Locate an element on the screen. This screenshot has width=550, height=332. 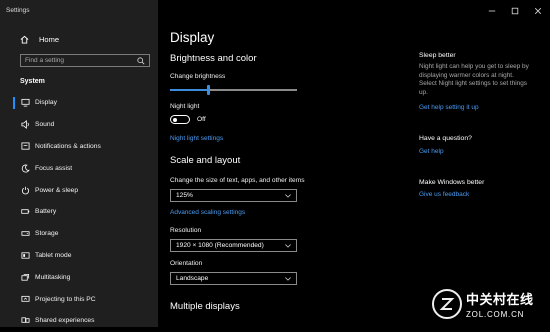
sidebar-item-power-sleep: Power & sleep is located at coordinates (79, 190).